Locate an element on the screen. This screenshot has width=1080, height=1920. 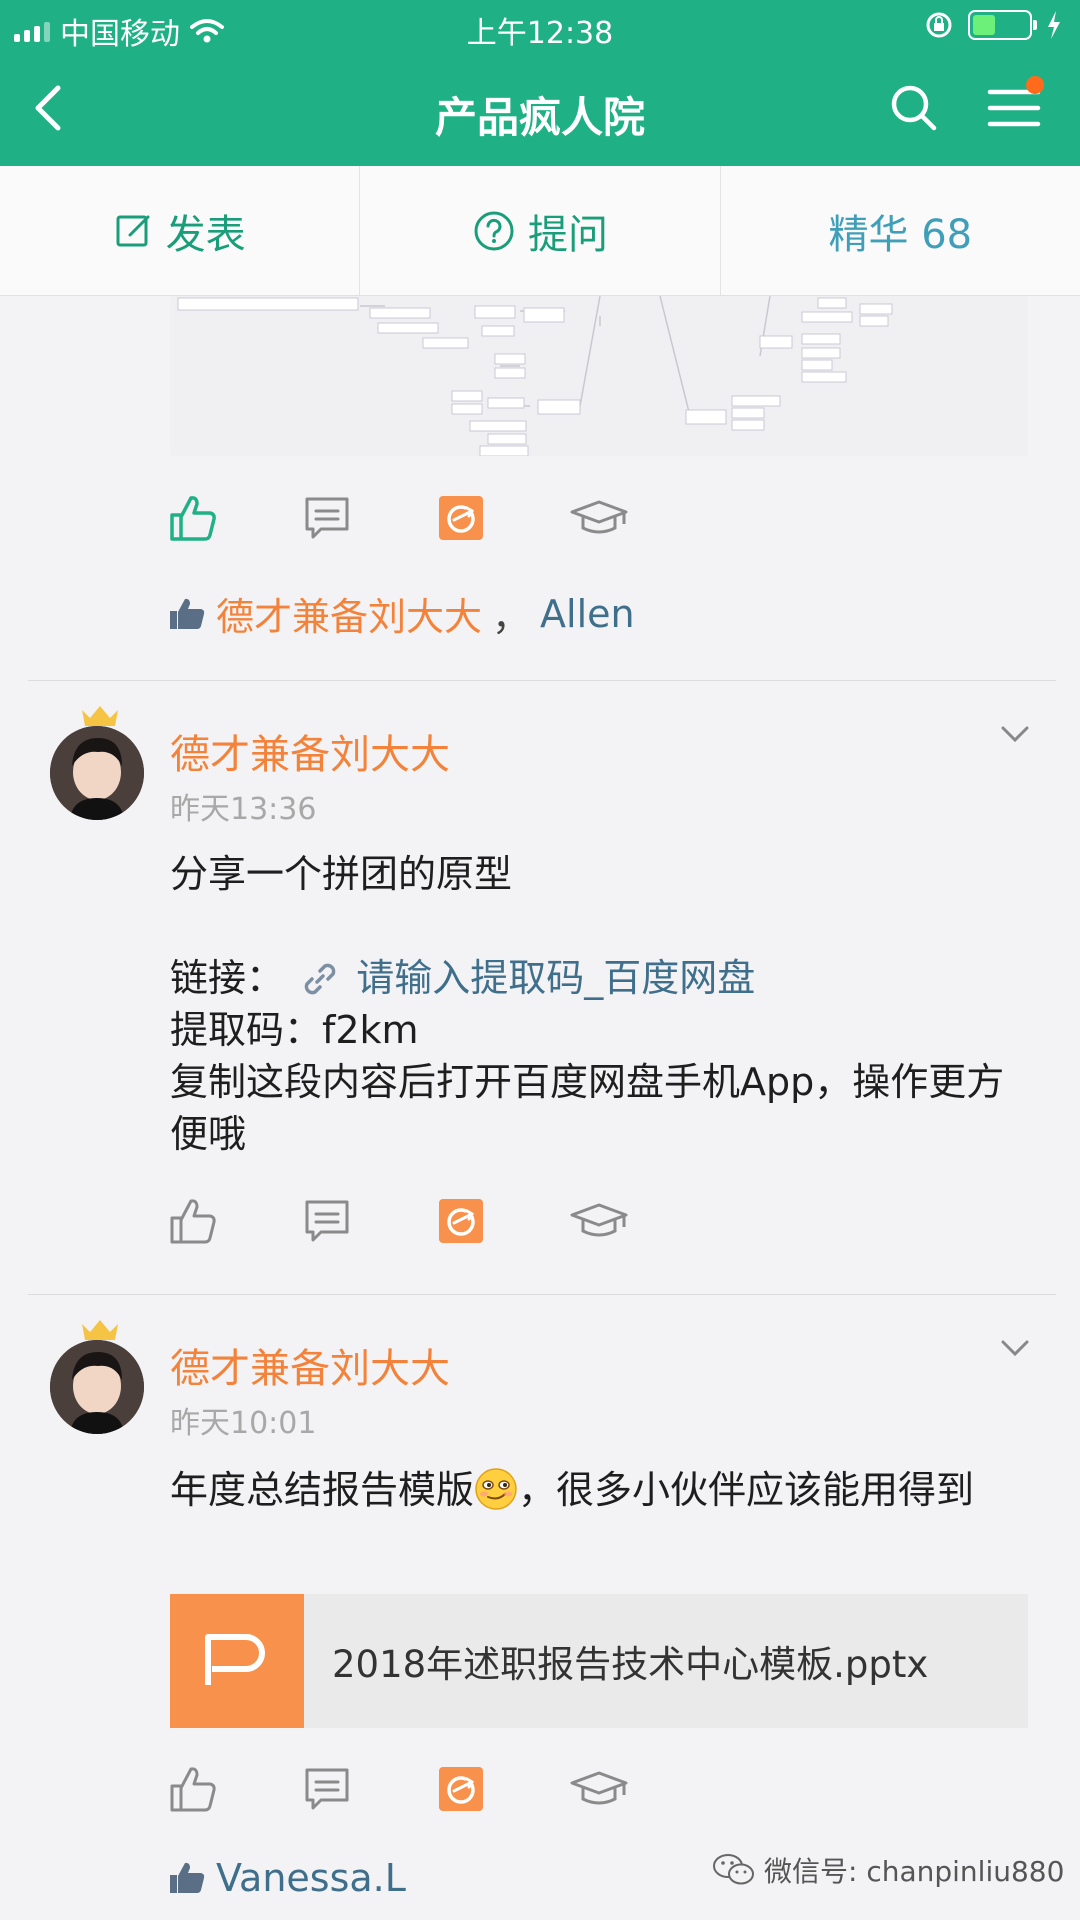
smirk-emoji-icon is located at coordinates (496, 1489).